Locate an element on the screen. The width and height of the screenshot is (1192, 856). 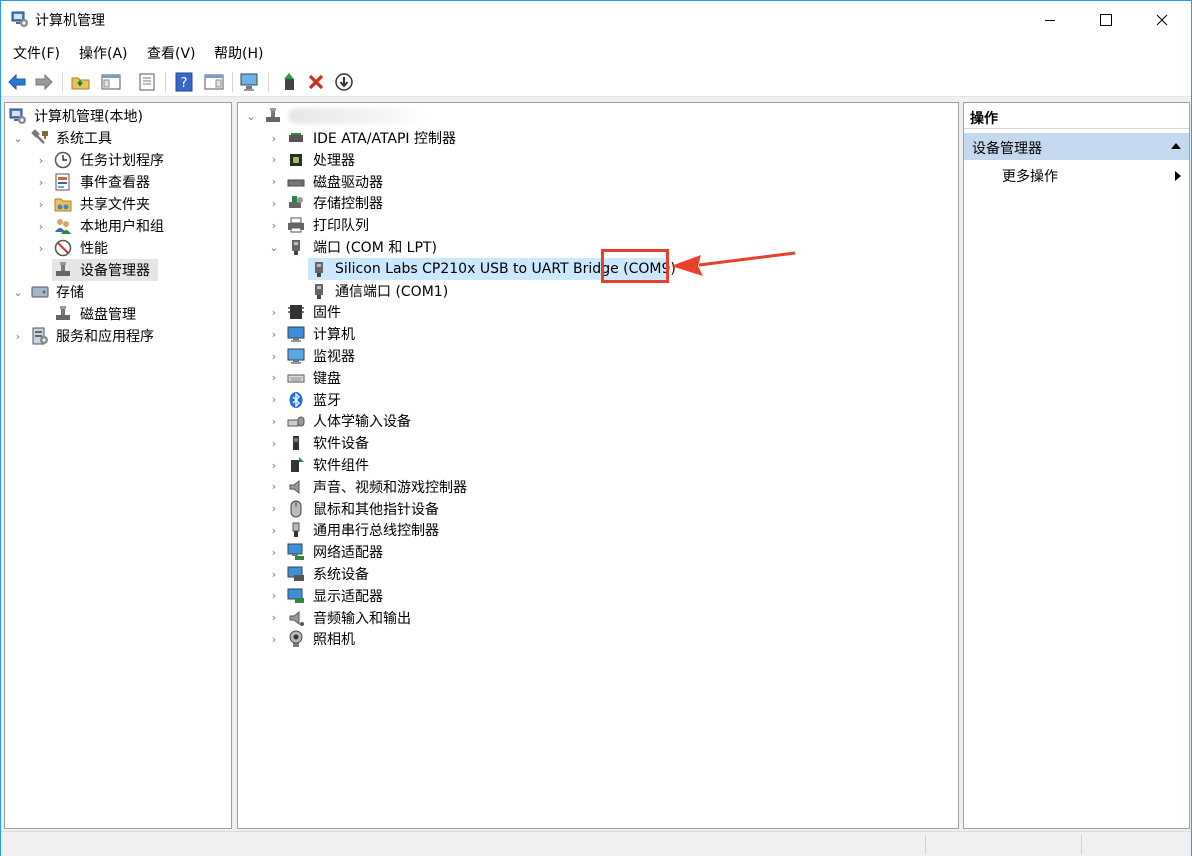
device-category: › 打印队列 is located at coordinates (588, 225).